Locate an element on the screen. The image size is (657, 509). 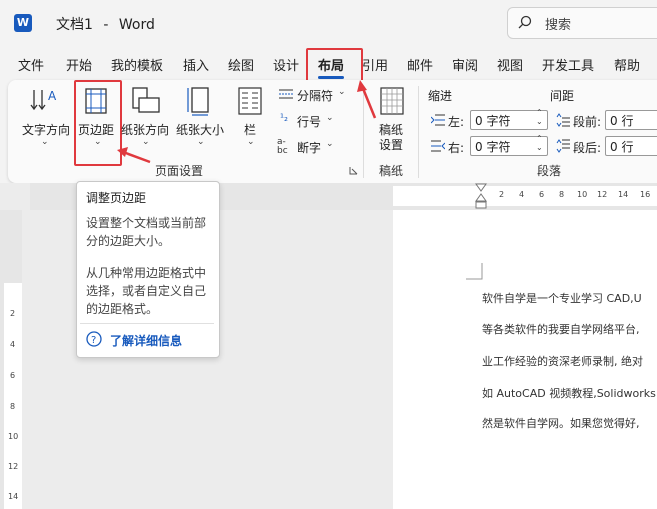
indent-marker-icon is located at coordinates (481, 196).